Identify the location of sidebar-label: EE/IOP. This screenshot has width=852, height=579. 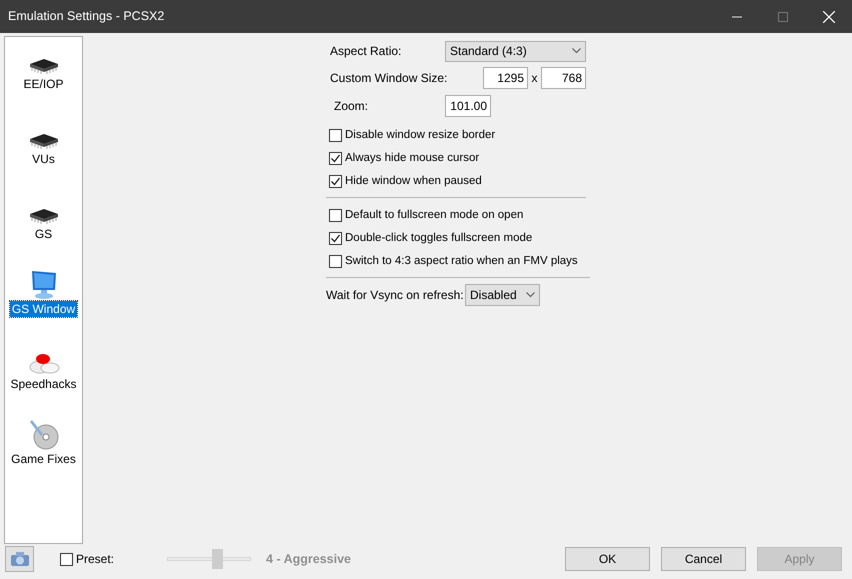
(43, 84).